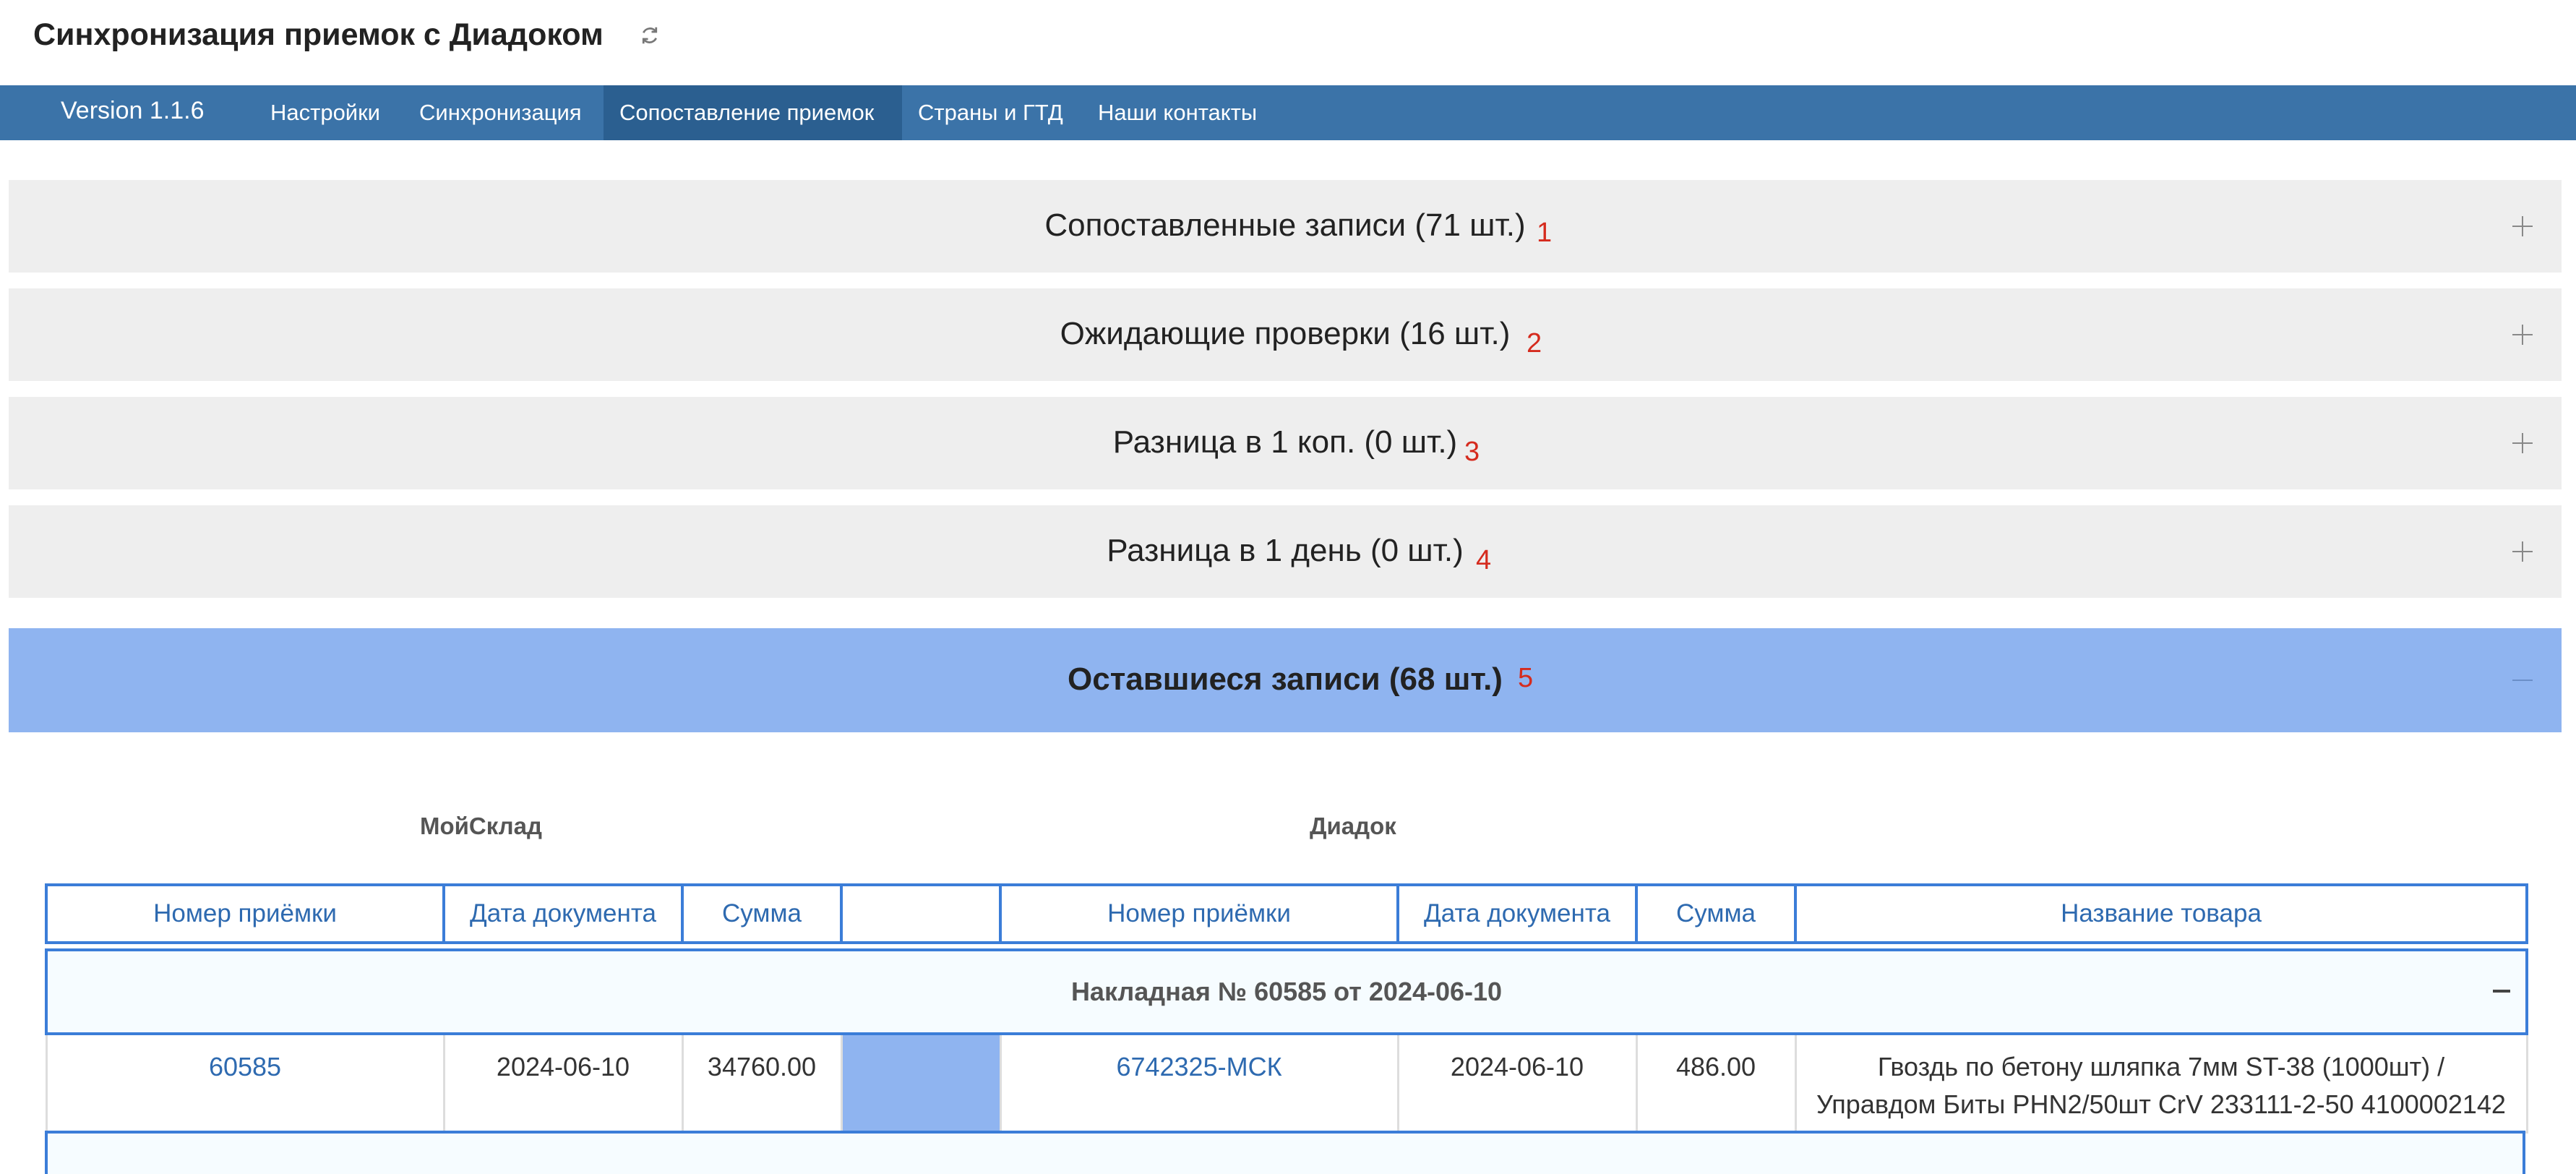  I want to click on accordion-diff-day: Разница в 1 день (0 шт.) 4, so click(1286, 551).